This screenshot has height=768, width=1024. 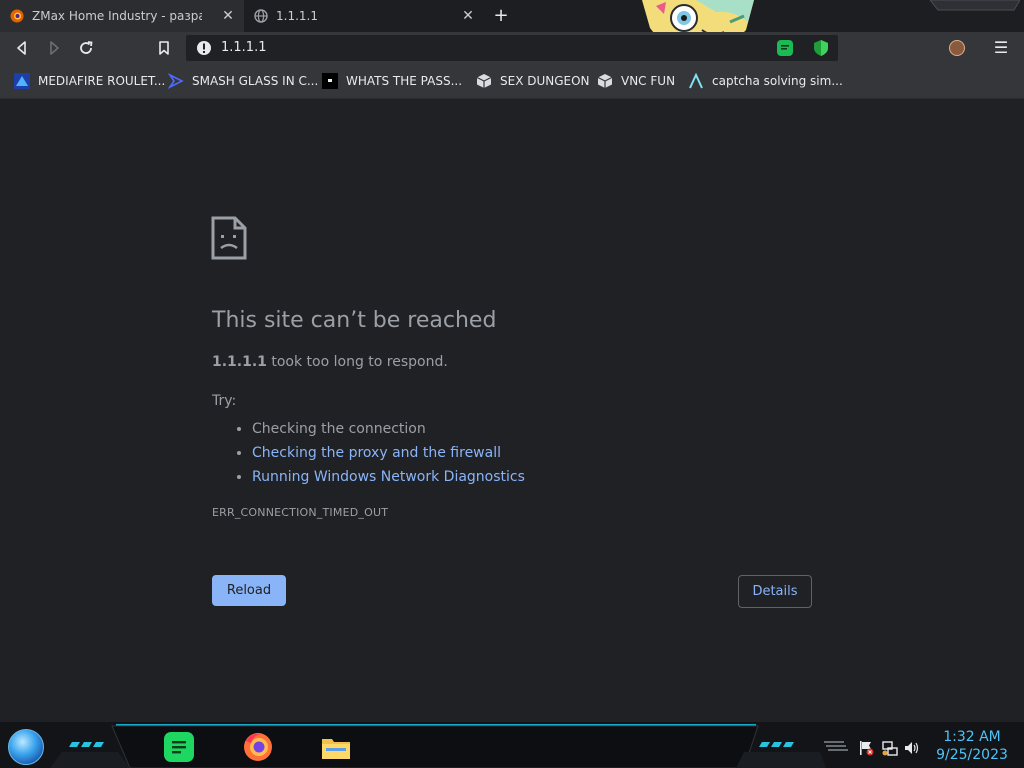 What do you see at coordinates (229, 238) in the screenshot?
I see `sad-page-icon` at bounding box center [229, 238].